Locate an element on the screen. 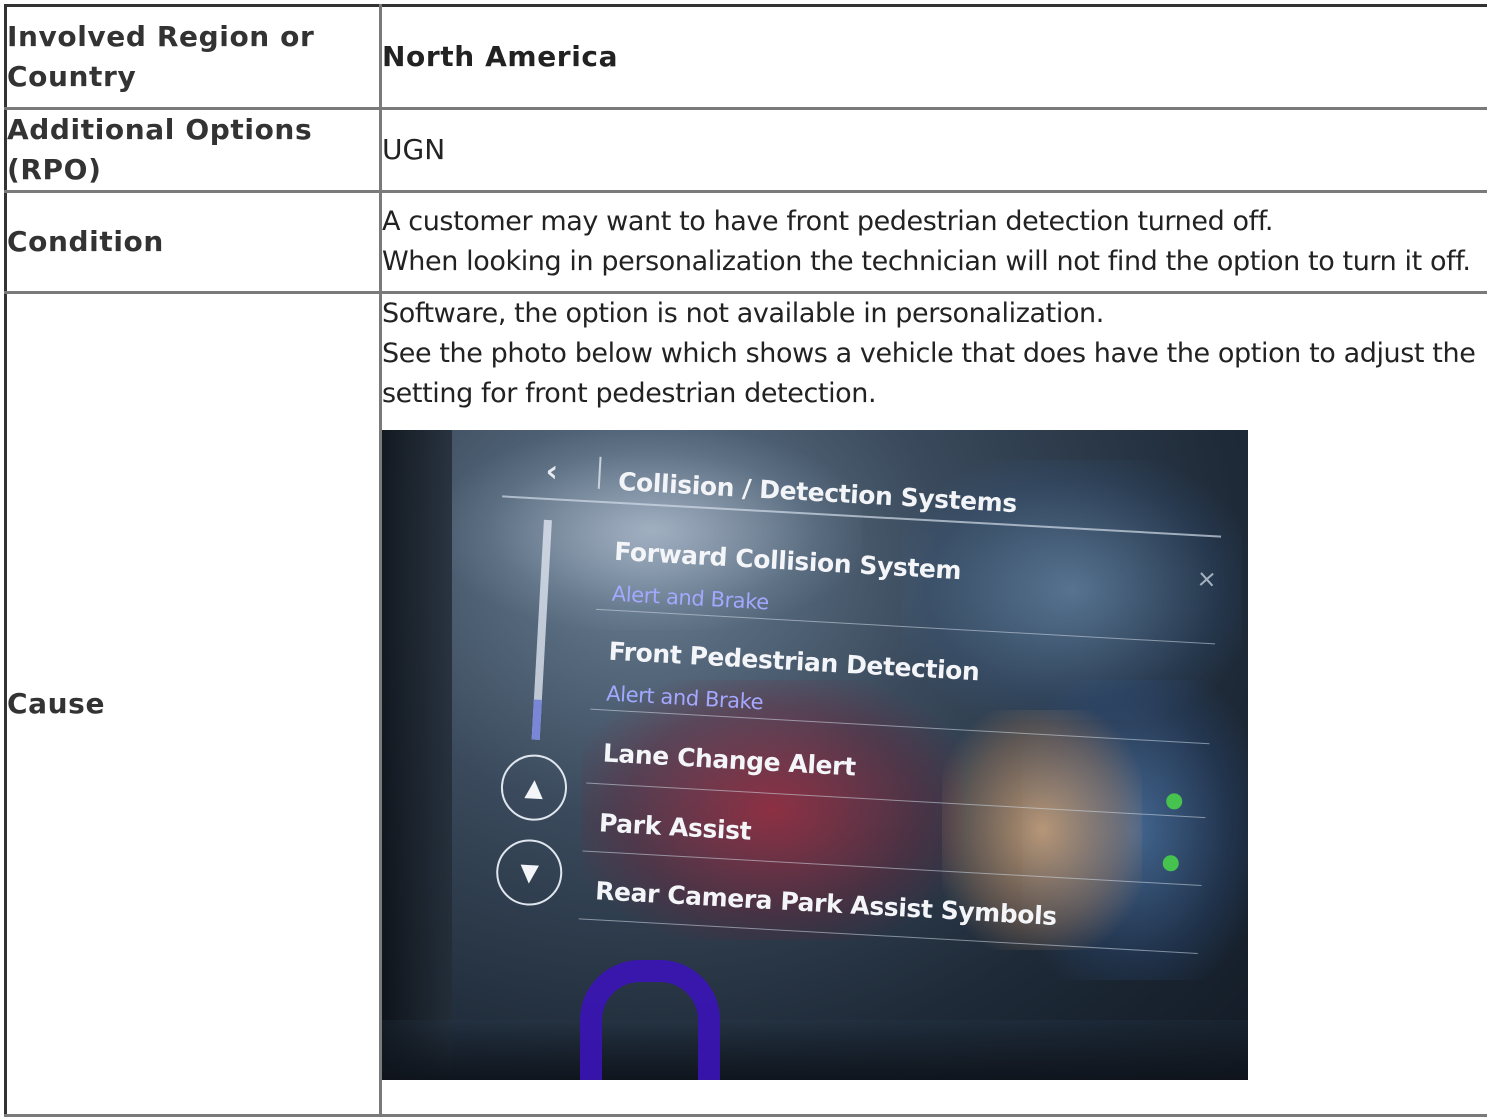 The height and width of the screenshot is (1117, 1487). scroll-up-button: ▲ is located at coordinates (534, 788).